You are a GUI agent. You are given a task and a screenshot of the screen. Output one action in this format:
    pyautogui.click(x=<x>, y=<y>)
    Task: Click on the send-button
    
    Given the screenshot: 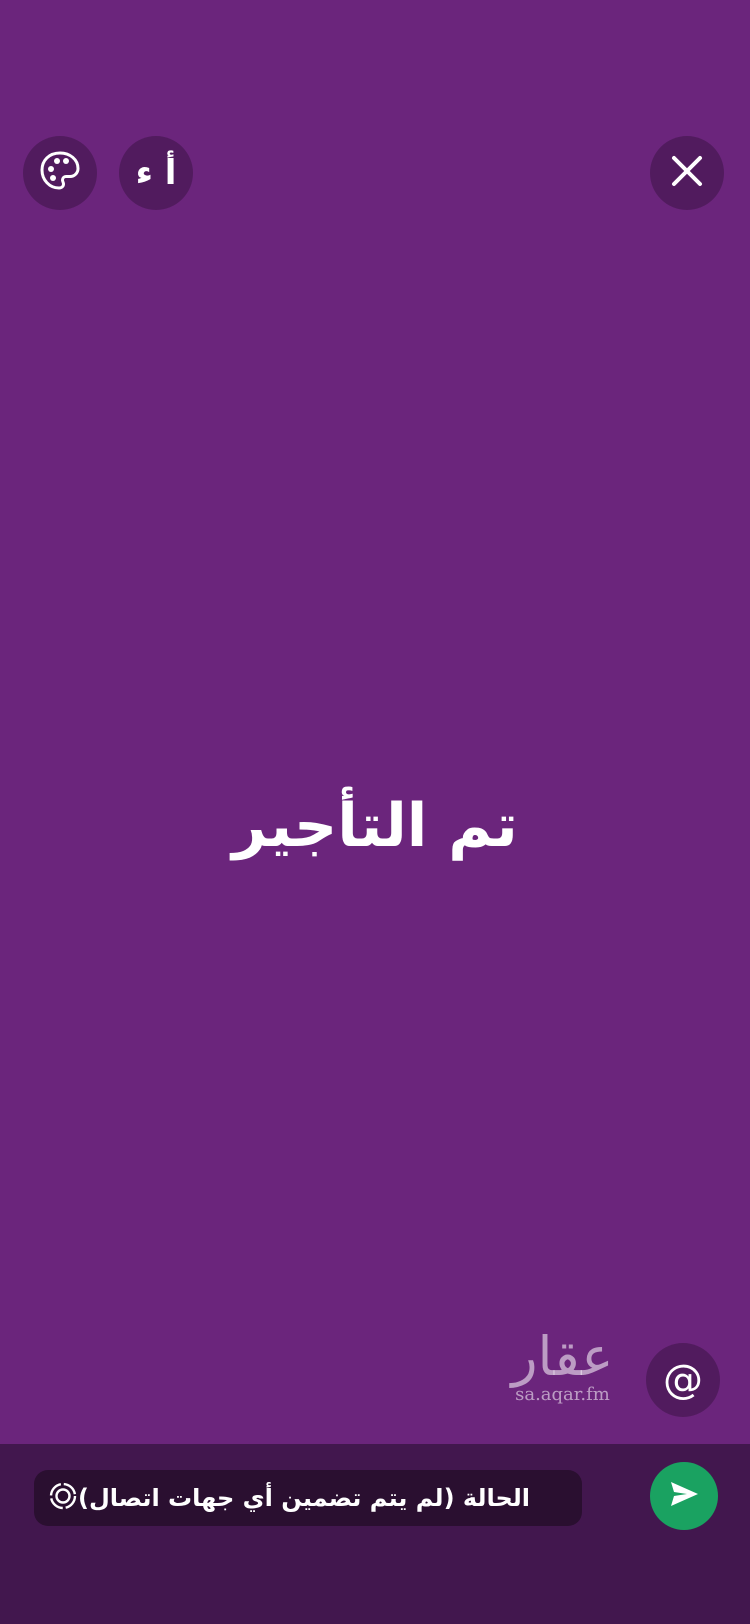 What is the action you would take?
    pyautogui.click(x=684, y=1496)
    